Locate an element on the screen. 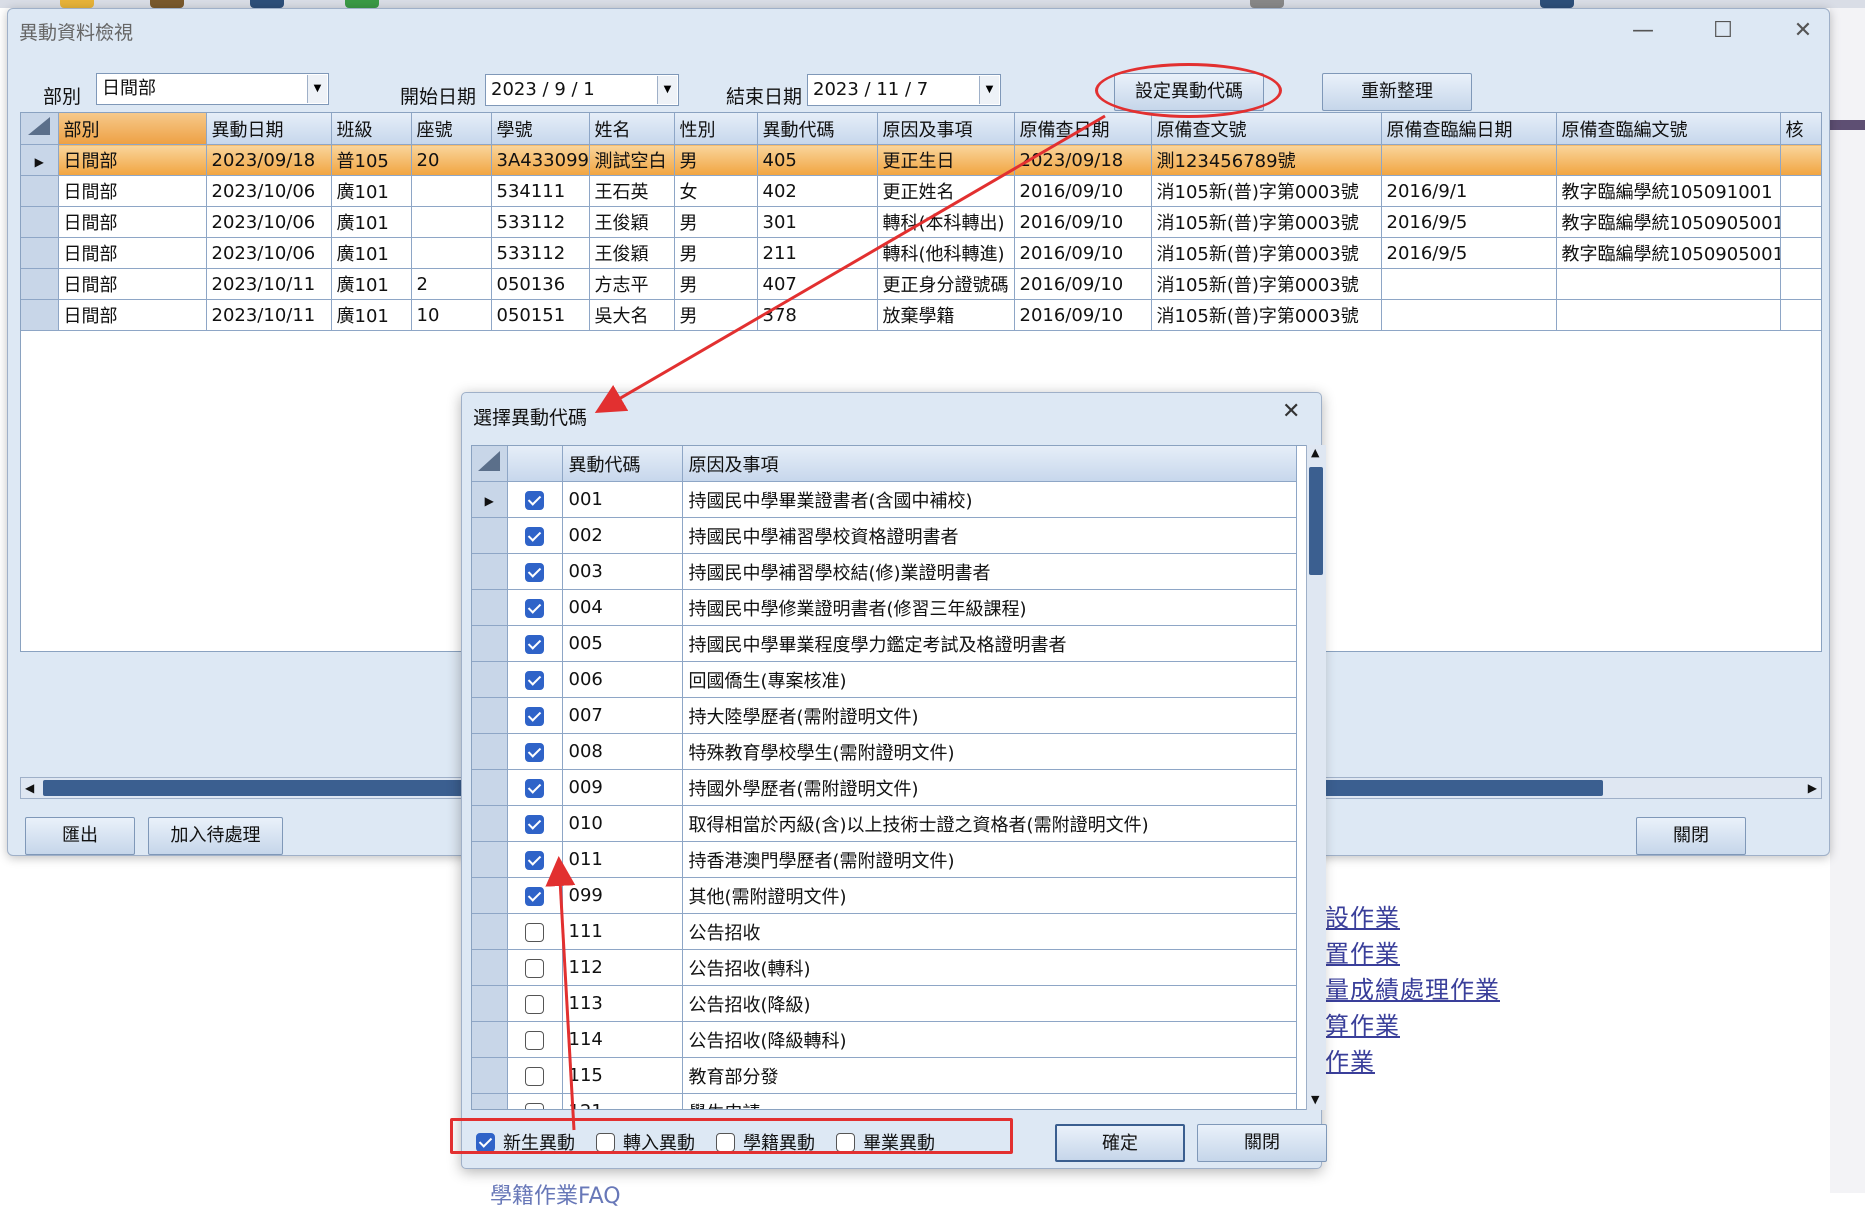 The width and height of the screenshot is (1865, 1210). description-cell: 取得相當於丙級(含)以上技術士證之資格者(需附證明文件) is located at coordinates (989, 823).